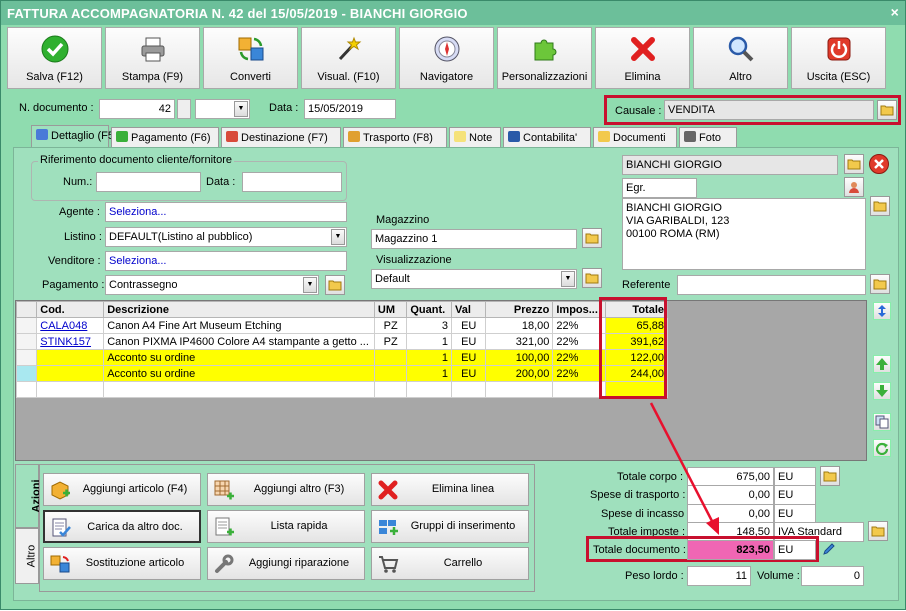 The width and height of the screenshot is (906, 611). What do you see at coordinates (830, 550) in the screenshot?
I see `edit-total-button` at bounding box center [830, 550].